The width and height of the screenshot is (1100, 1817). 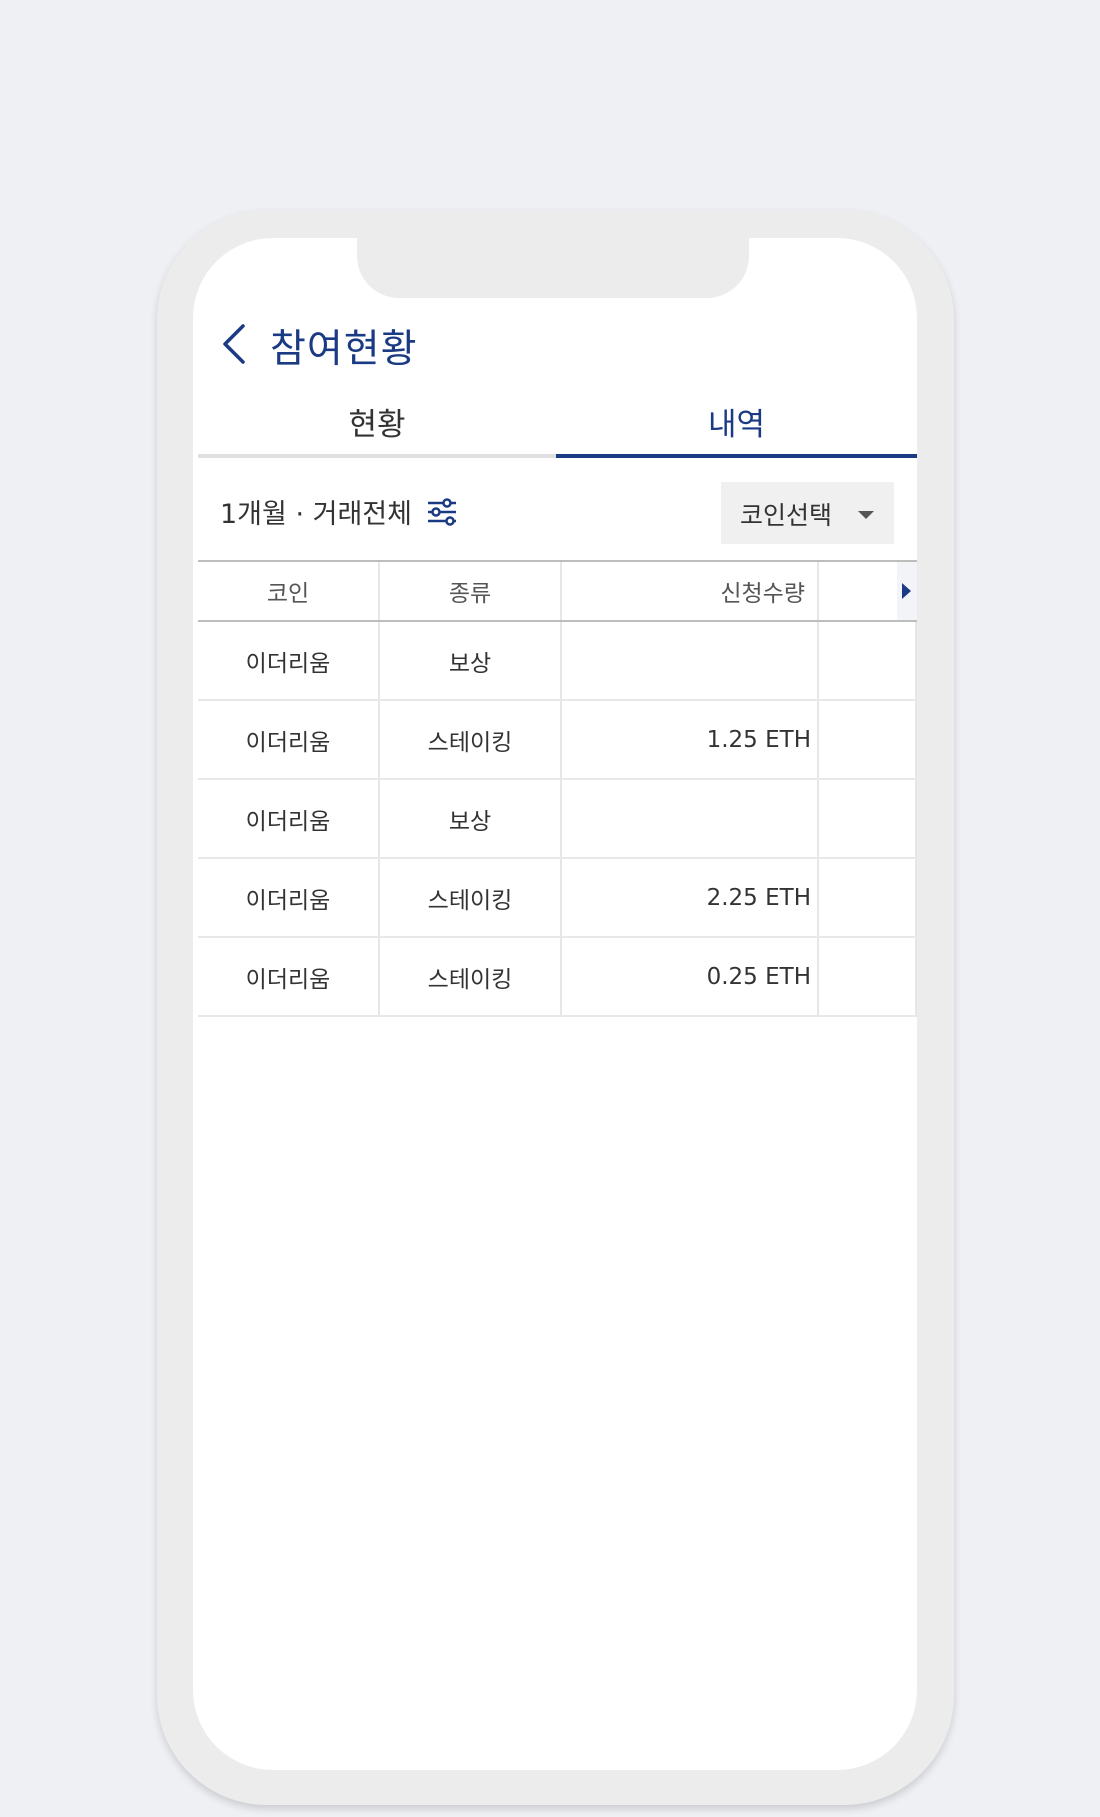 What do you see at coordinates (690, 976) in the screenshot?
I see `cell-amount: 0.25 ETH` at bounding box center [690, 976].